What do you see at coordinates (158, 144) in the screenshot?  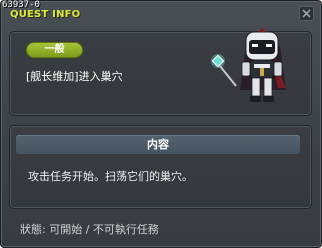 I see `content-section-header: 内容` at bounding box center [158, 144].